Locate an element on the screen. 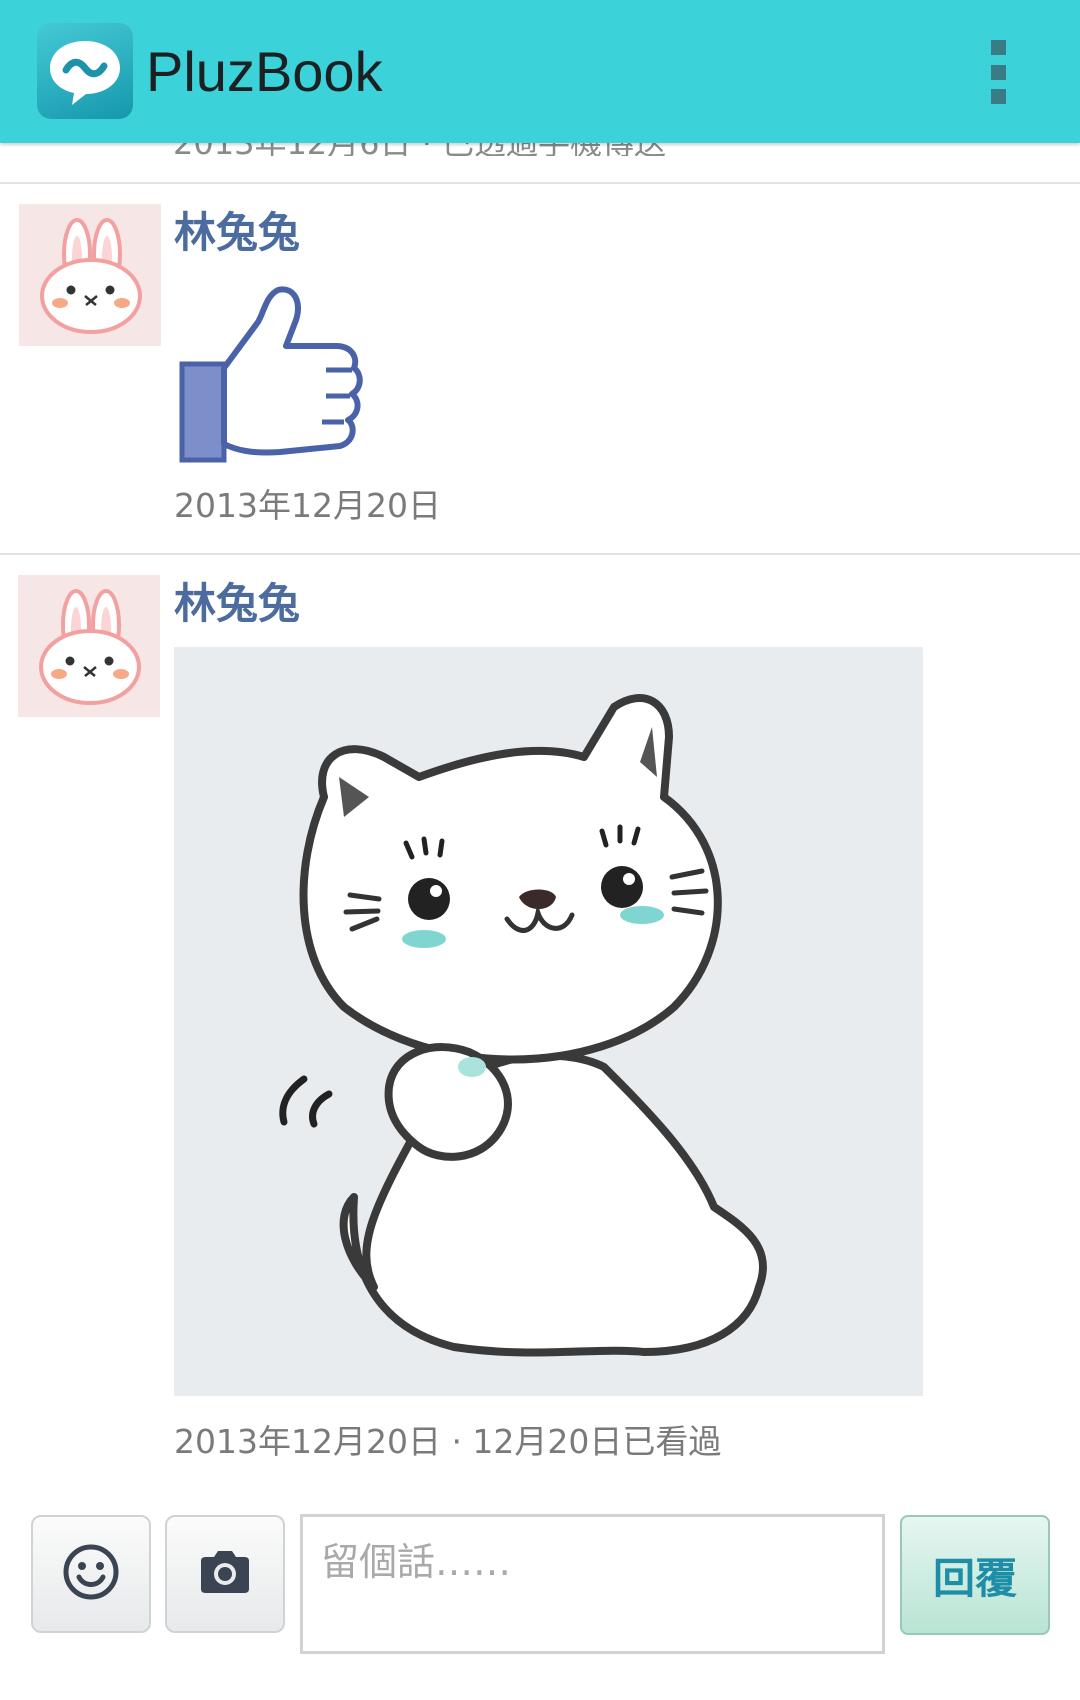 This screenshot has height=1700, width=1080. thumbs-up-icon is located at coordinates (271, 374).